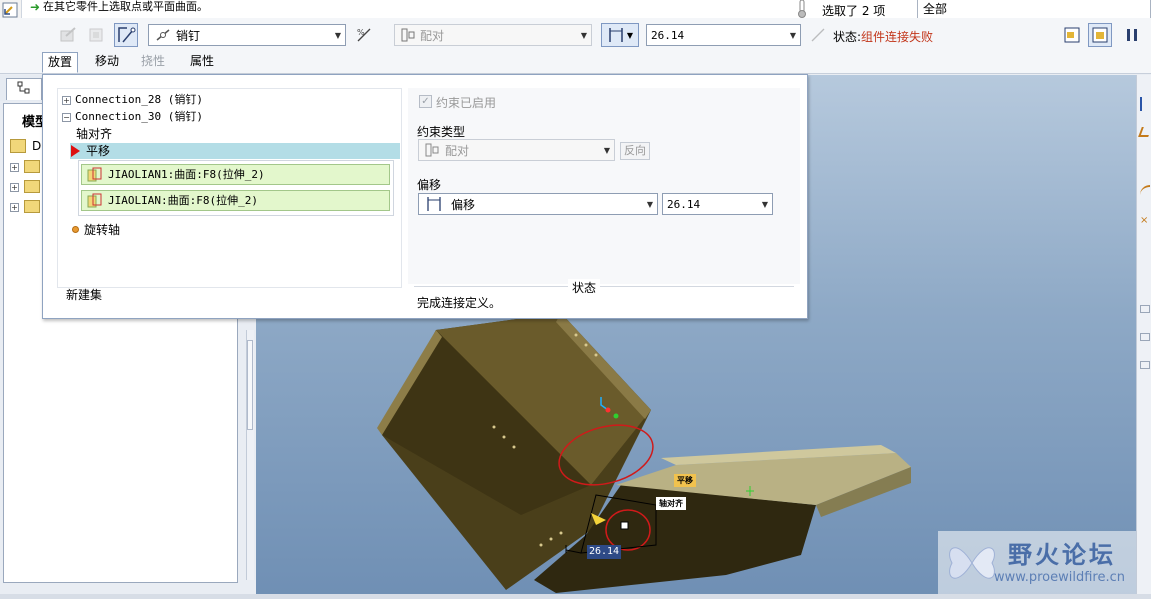  What do you see at coordinates (107, 62) in the screenshot?
I see `tab-move: 移动` at bounding box center [107, 62].